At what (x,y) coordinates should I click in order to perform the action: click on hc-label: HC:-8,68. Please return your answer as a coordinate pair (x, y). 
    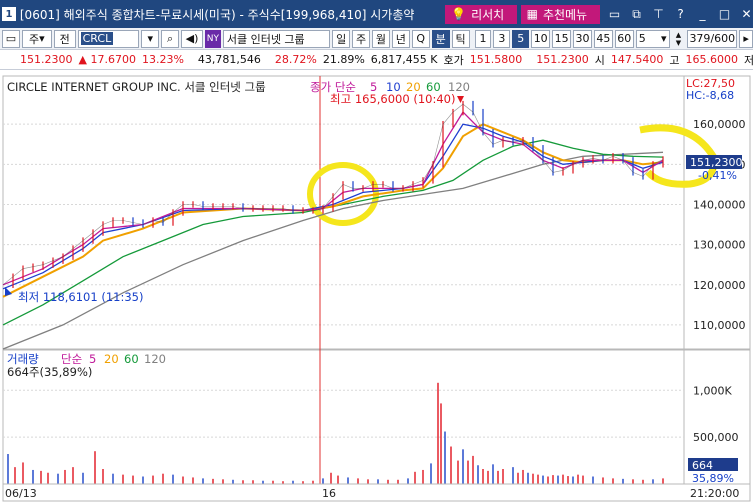
    Looking at the image, I should click on (710, 95).